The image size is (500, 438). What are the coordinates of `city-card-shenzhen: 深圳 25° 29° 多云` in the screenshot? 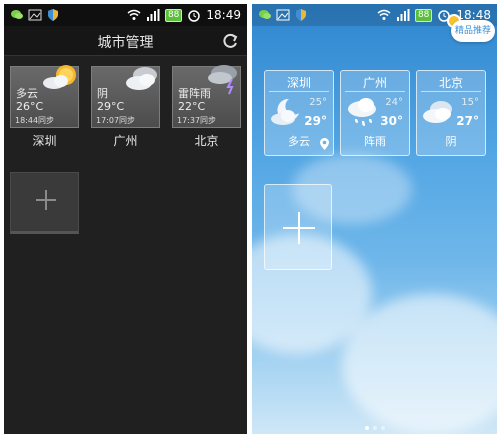 It's located at (299, 113).